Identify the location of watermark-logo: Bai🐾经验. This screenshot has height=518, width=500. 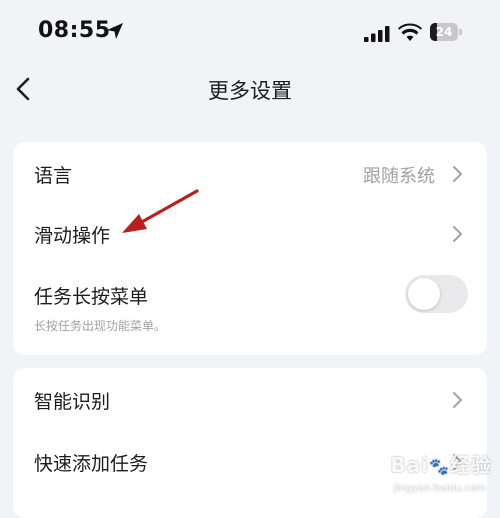
(441, 465).